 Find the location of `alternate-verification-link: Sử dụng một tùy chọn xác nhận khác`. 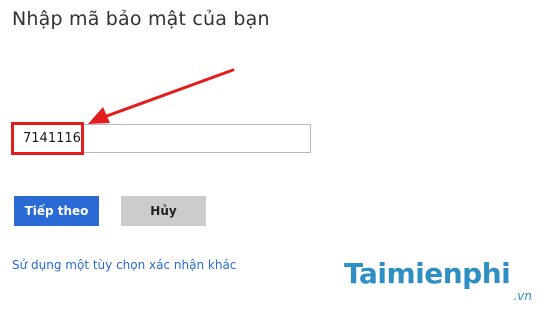

alternate-verification-link: Sử dụng một tùy chọn xác nhận khác is located at coordinates (124, 265).